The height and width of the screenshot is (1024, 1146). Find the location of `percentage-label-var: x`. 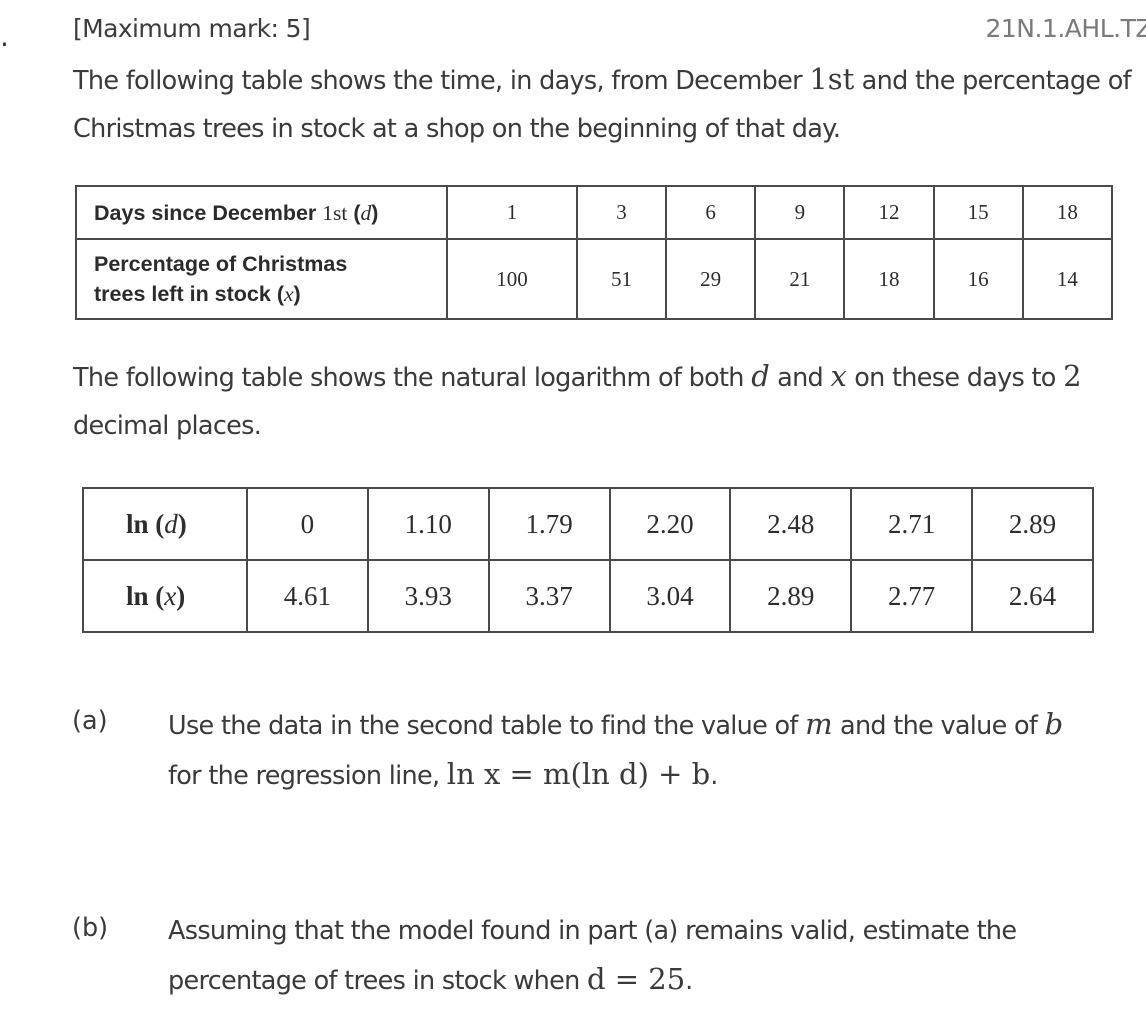

percentage-label-var: x is located at coordinates (288, 294).